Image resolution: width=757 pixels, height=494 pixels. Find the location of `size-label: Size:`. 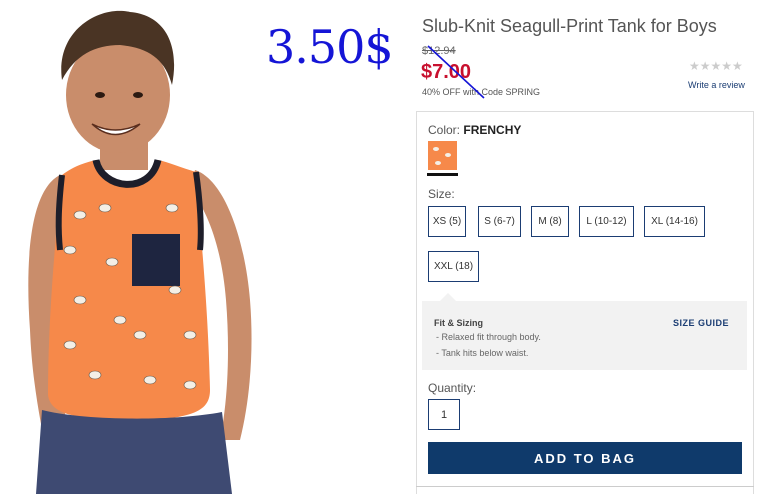

size-label: Size: is located at coordinates (441, 194).